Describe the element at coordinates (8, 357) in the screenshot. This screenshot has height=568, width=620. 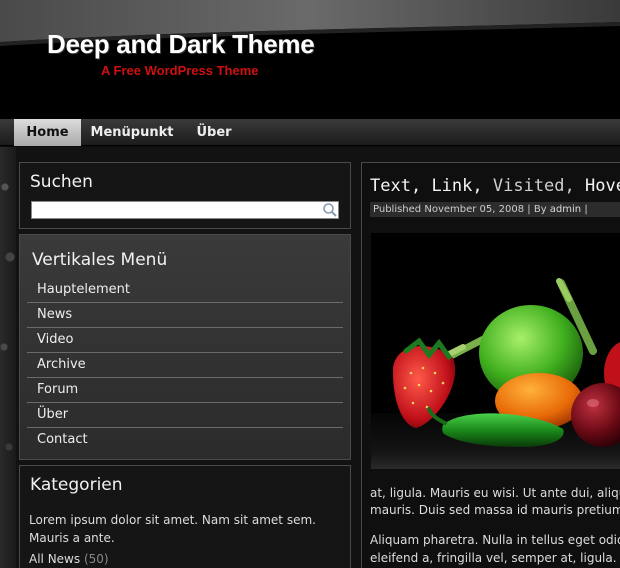
I see `left-edge-texture` at that location.